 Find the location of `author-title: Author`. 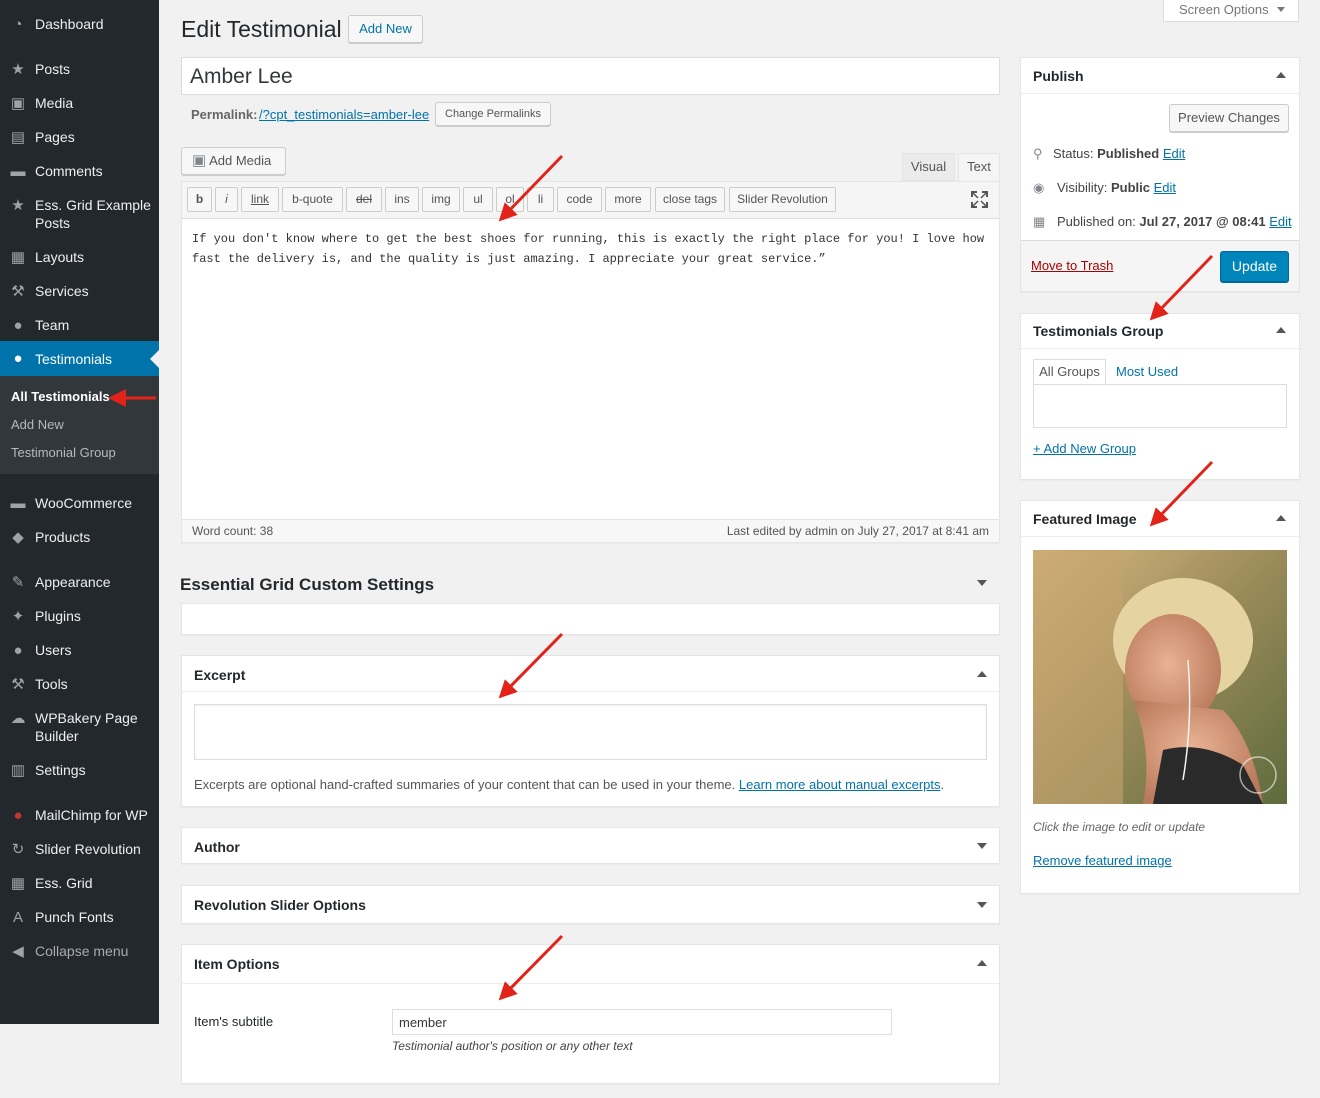

author-title: Author is located at coordinates (217, 847).